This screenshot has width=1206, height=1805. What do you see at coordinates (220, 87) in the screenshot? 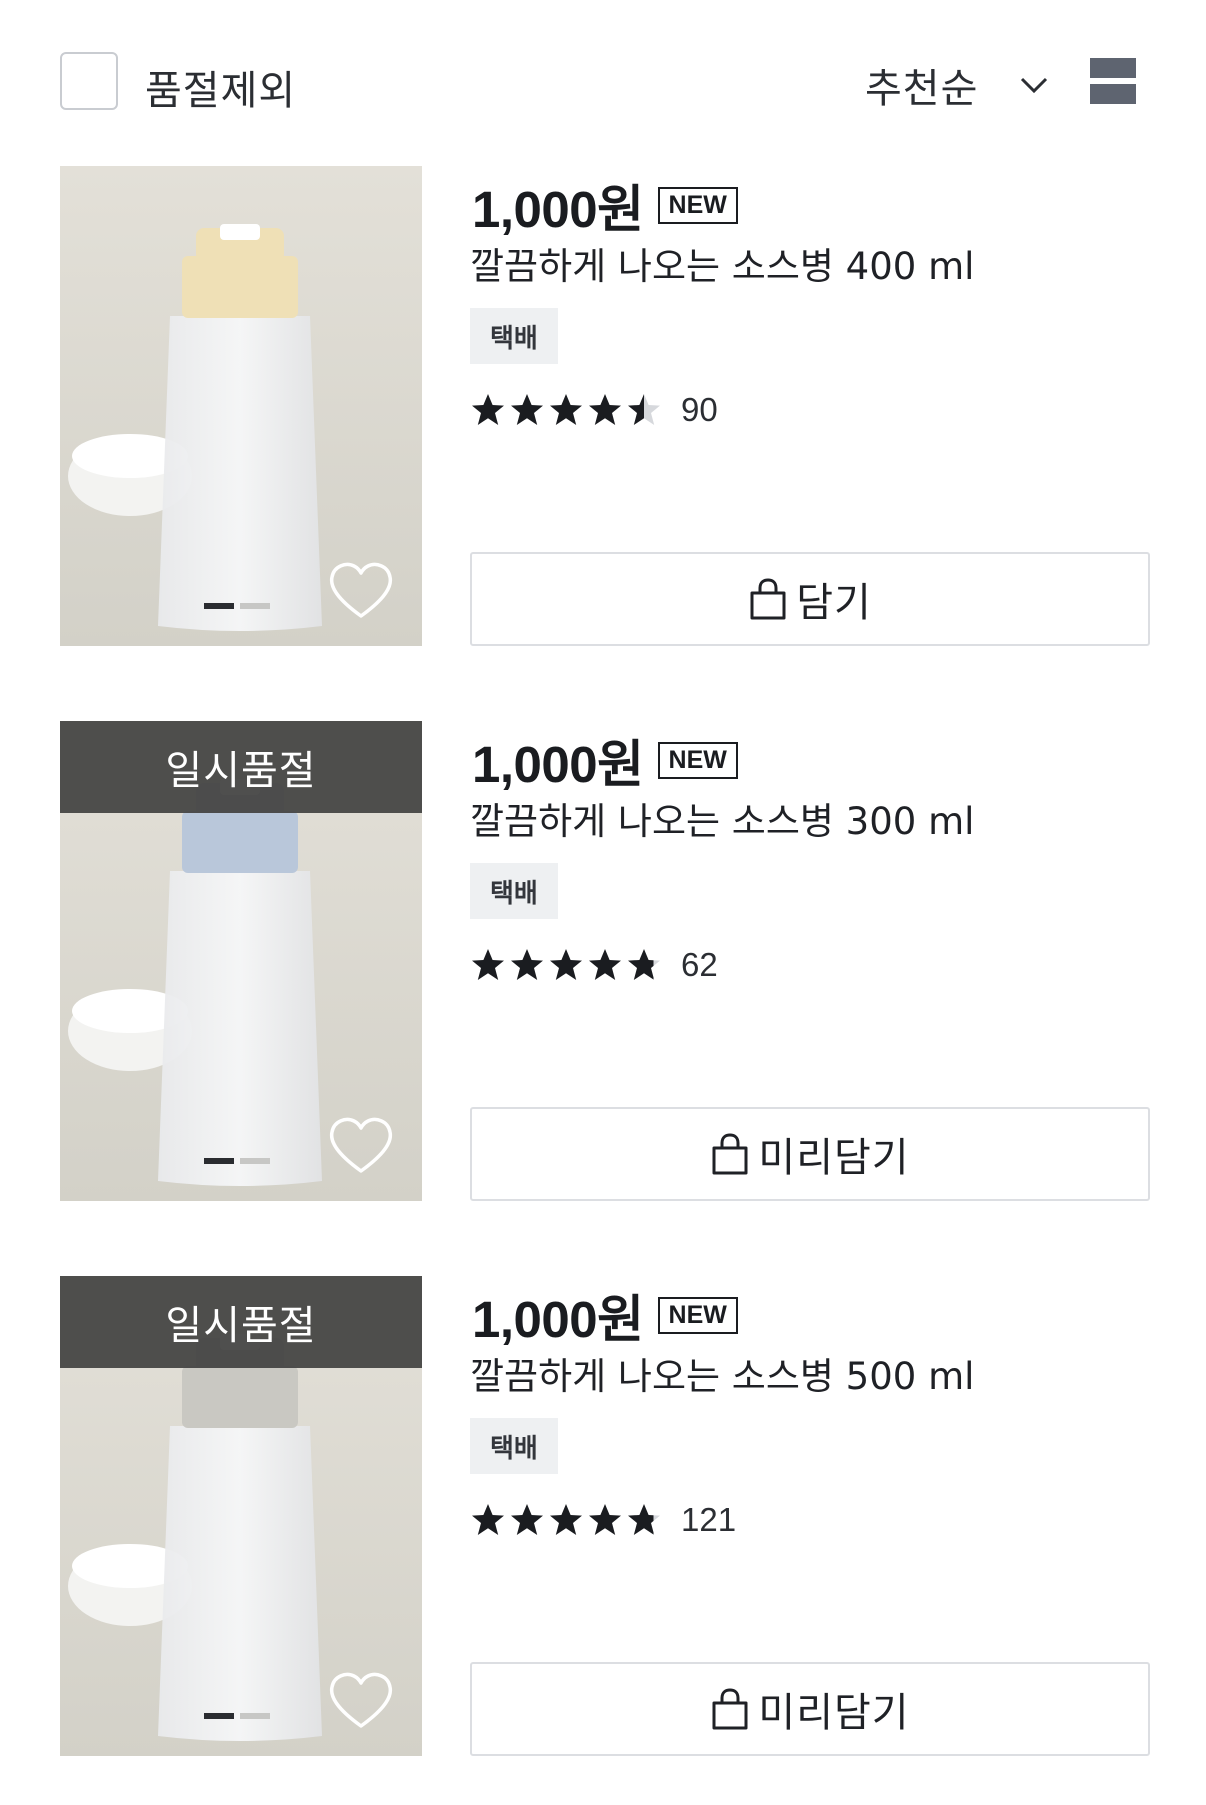
I see `exclude-soldout-label: 품절제외` at bounding box center [220, 87].